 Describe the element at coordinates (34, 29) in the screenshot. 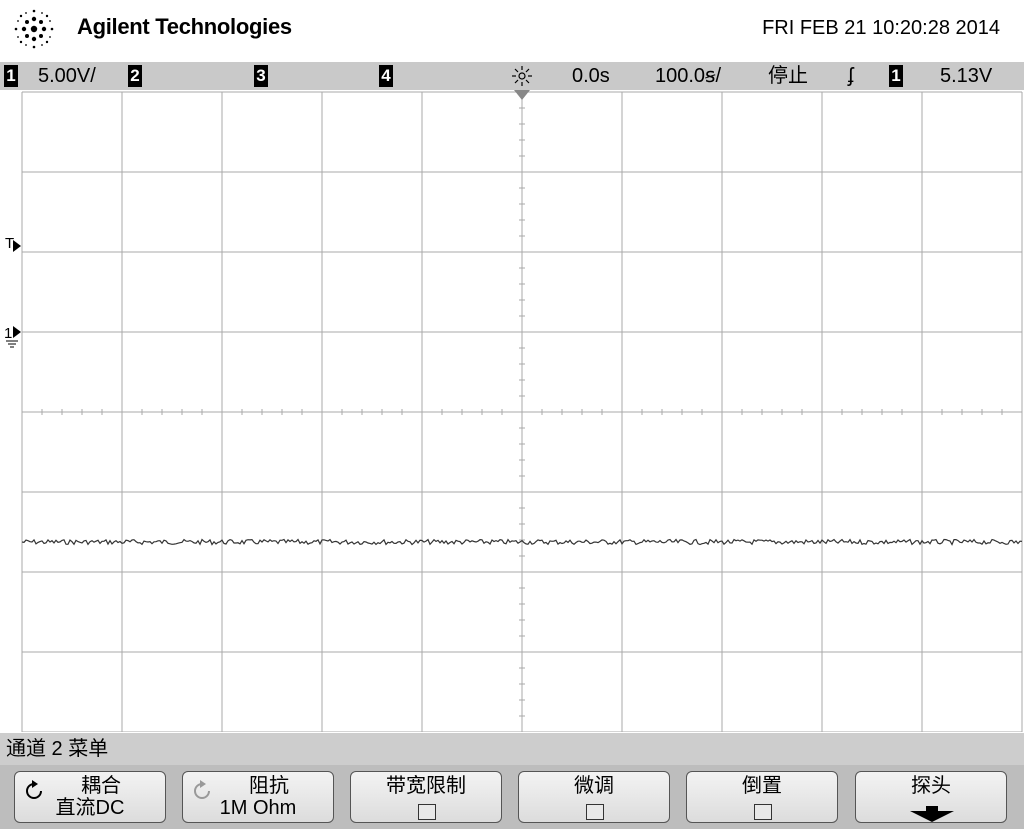

I see `agilent-spark-logo` at that location.